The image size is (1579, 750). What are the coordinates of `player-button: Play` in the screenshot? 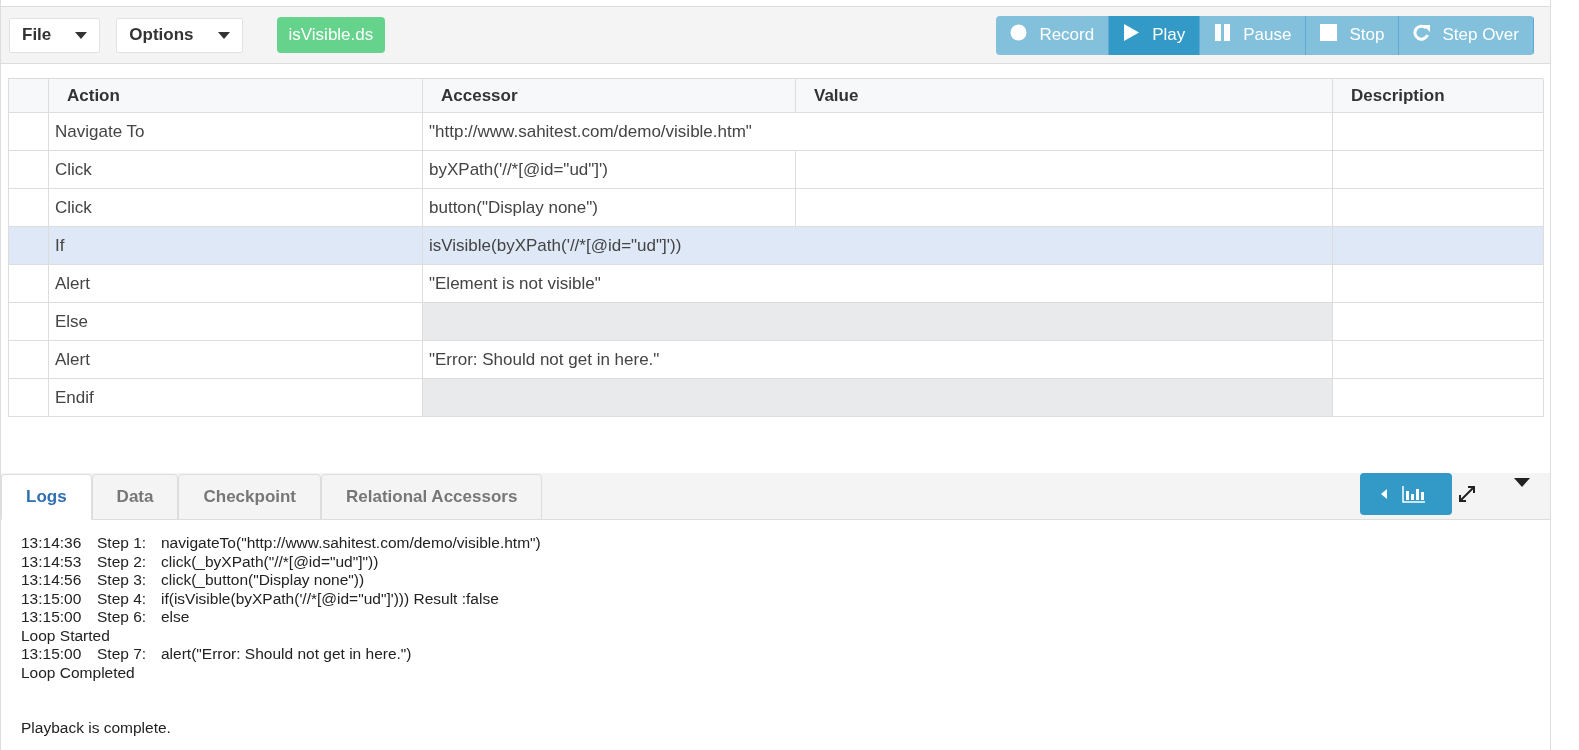 It's located at (1155, 35).